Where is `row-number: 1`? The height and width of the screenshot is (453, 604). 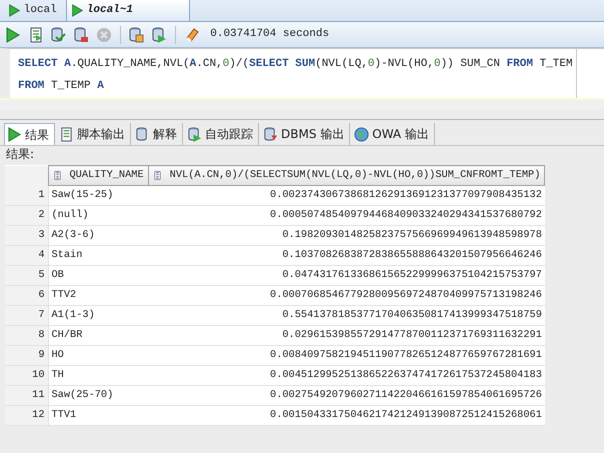
row-number: 1 is located at coordinates (26, 196).